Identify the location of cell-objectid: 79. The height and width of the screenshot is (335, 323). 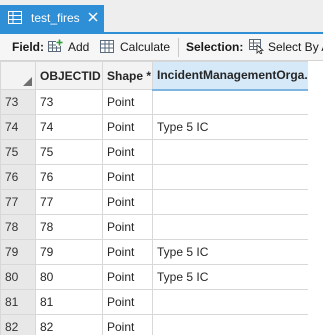
(69, 252).